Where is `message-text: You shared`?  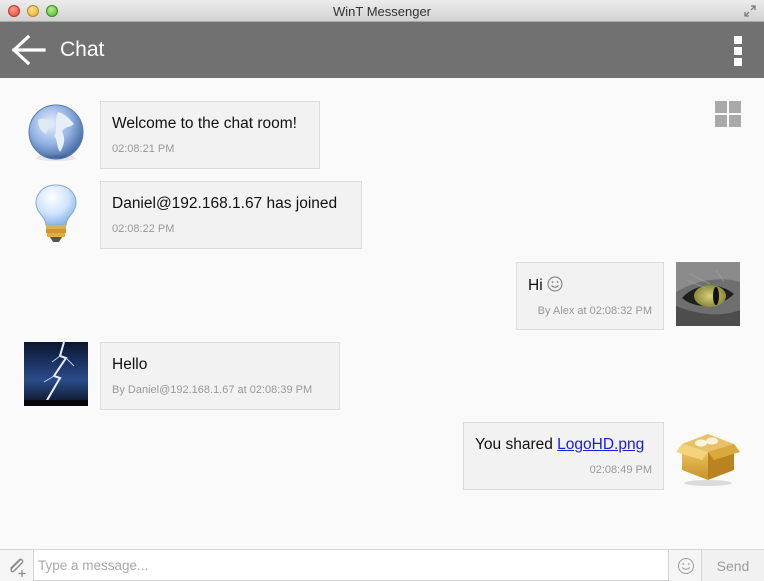 message-text: You shared is located at coordinates (514, 444).